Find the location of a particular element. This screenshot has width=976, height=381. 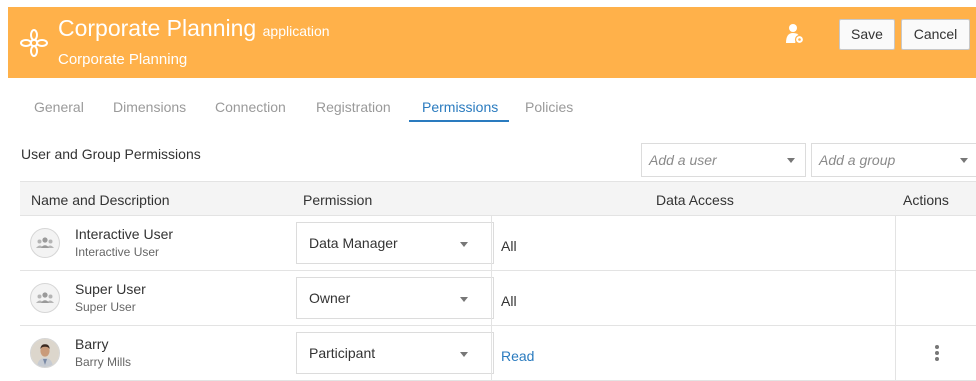

tab-registration: Registration is located at coordinates (353, 107).